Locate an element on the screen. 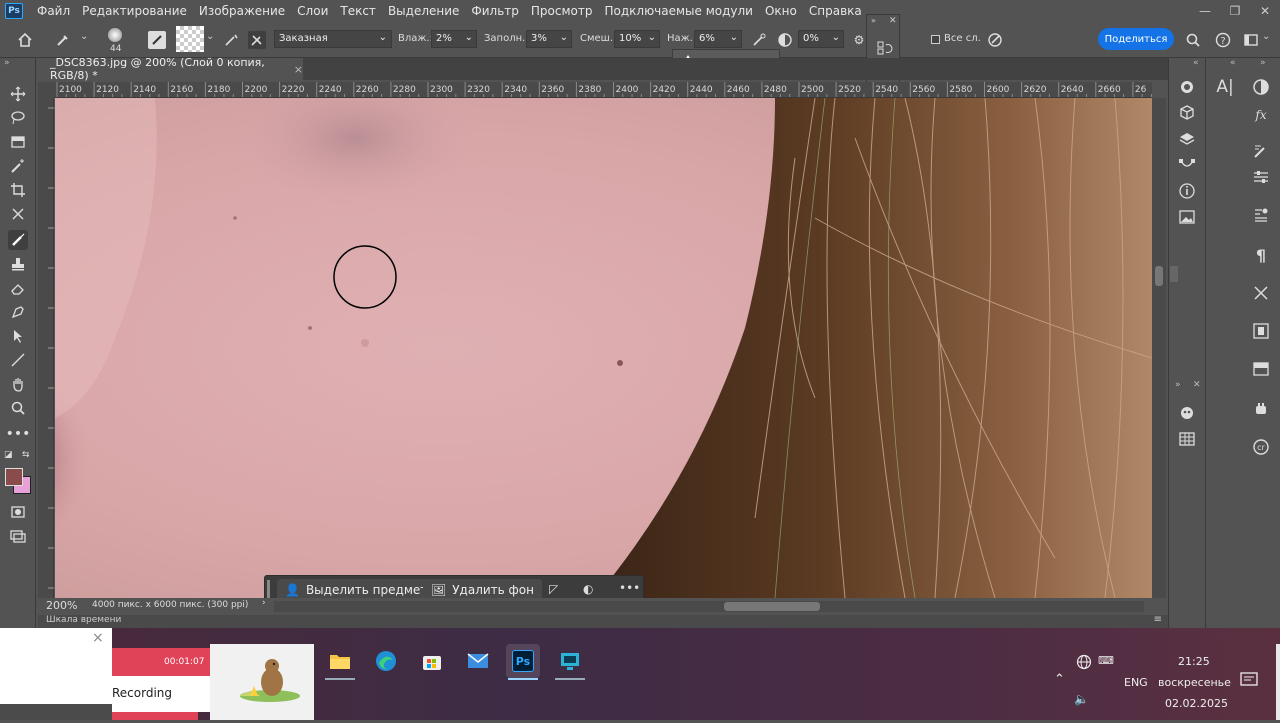  angle-field: 0% ⌄ is located at coordinates (821, 39).